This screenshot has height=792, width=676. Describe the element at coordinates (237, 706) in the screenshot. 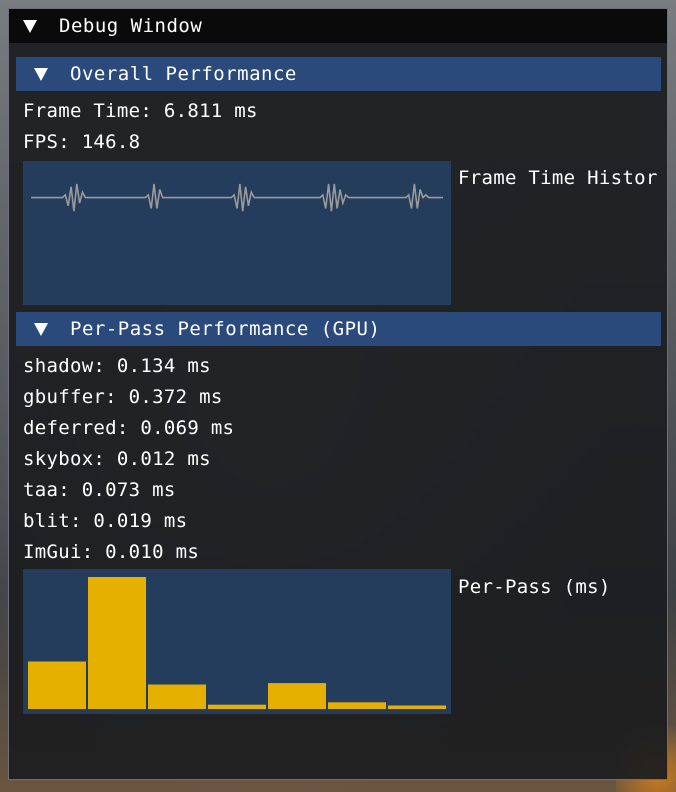

I see `bar-skybox` at that location.